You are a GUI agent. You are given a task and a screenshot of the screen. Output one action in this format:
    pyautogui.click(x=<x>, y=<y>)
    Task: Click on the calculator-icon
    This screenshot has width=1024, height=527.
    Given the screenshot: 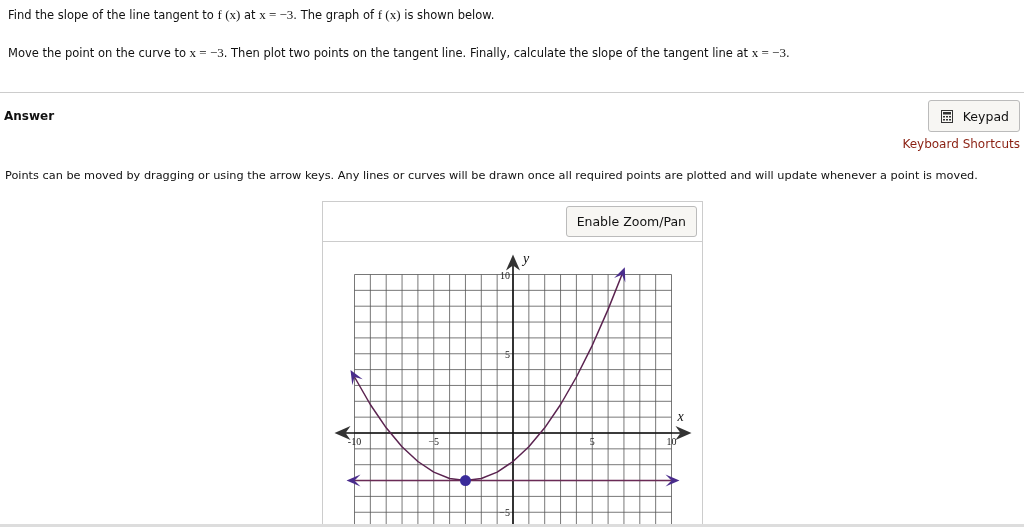 What is the action you would take?
    pyautogui.click(x=946, y=116)
    